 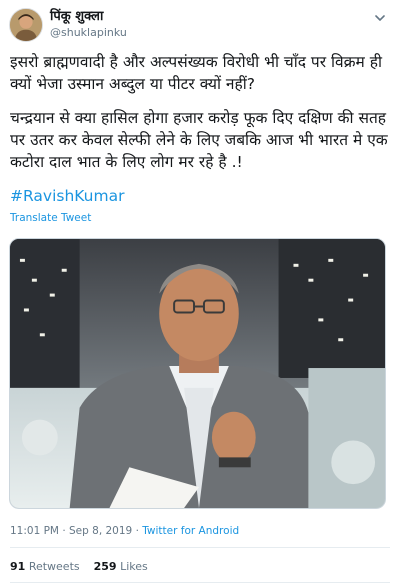 I want to click on divider, so click(x=200, y=547).